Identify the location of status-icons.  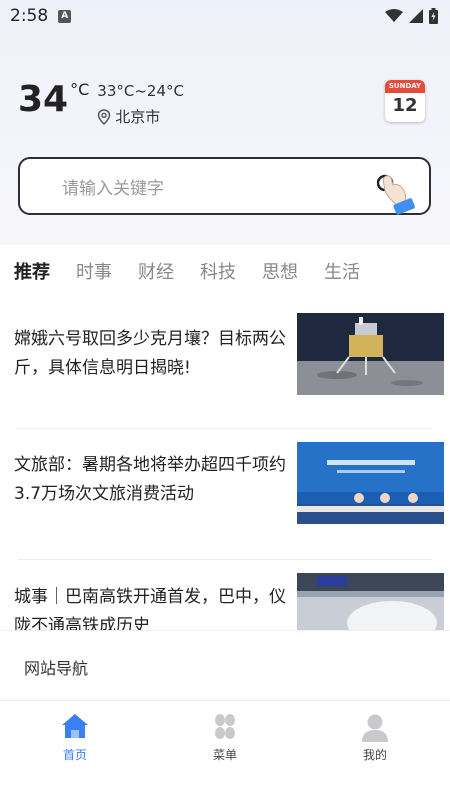
(411, 16).